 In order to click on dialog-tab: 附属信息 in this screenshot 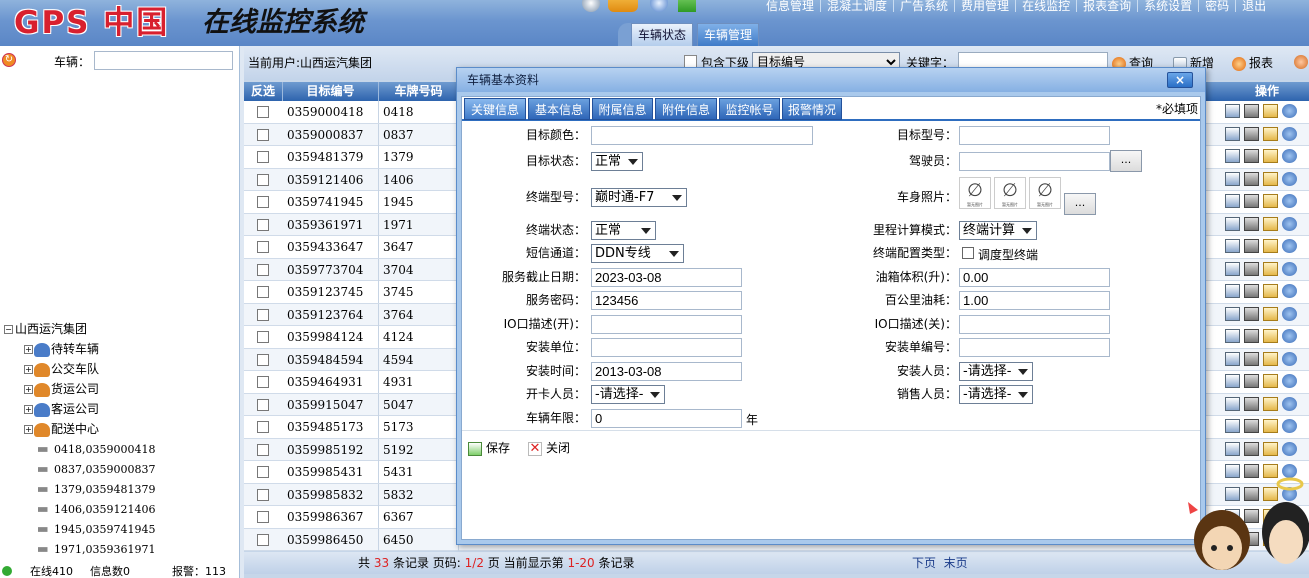, I will do `click(622, 109)`.